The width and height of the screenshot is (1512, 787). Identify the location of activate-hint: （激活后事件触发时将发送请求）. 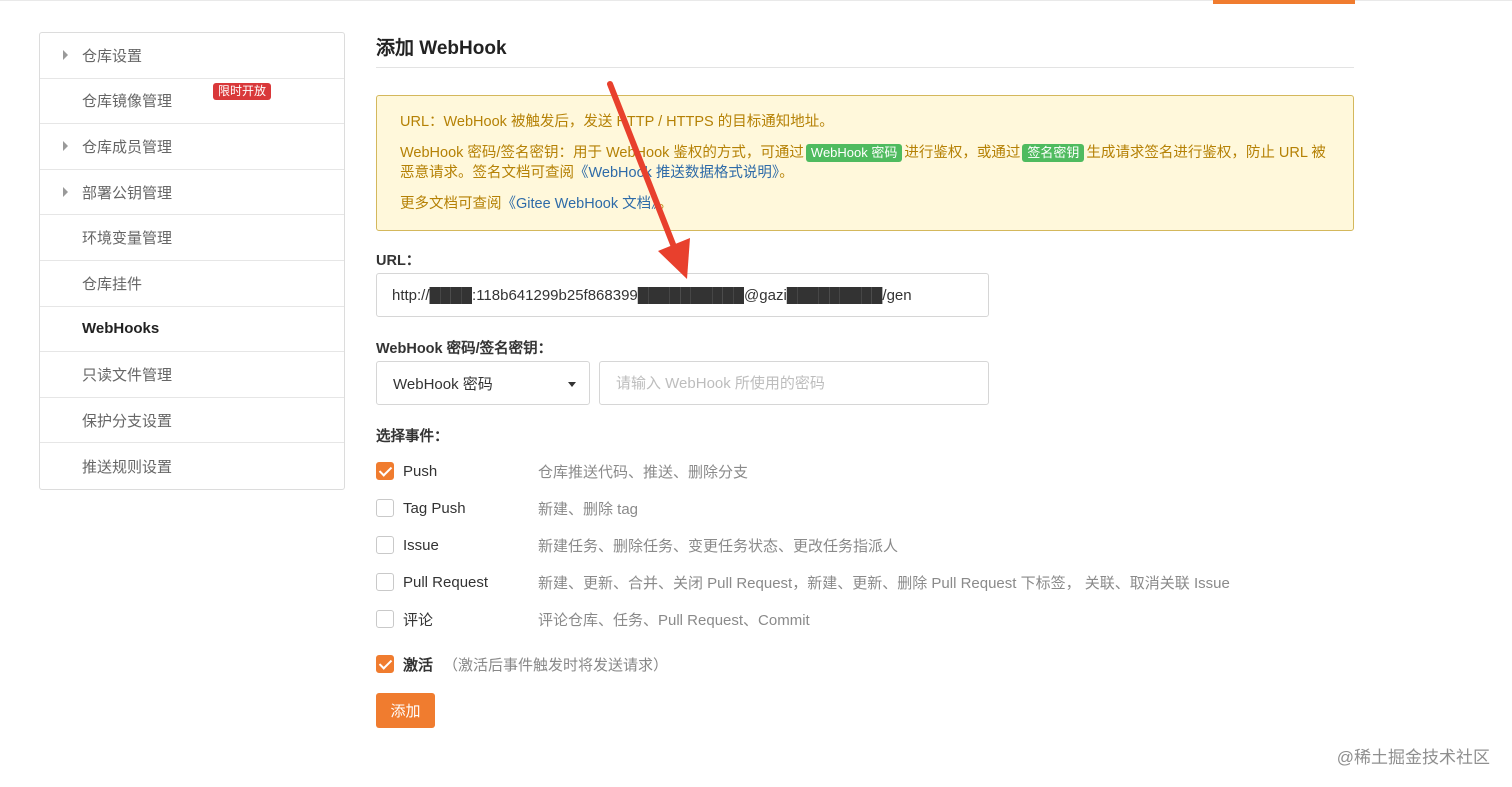
(556, 665).